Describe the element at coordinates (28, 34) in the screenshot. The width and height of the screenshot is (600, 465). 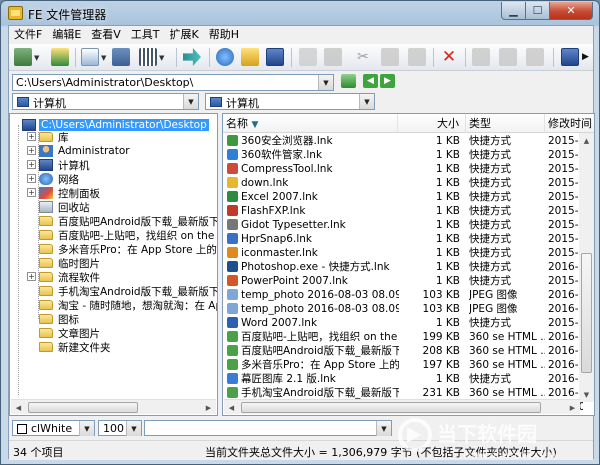
I see `menu-file: 文件F` at that location.